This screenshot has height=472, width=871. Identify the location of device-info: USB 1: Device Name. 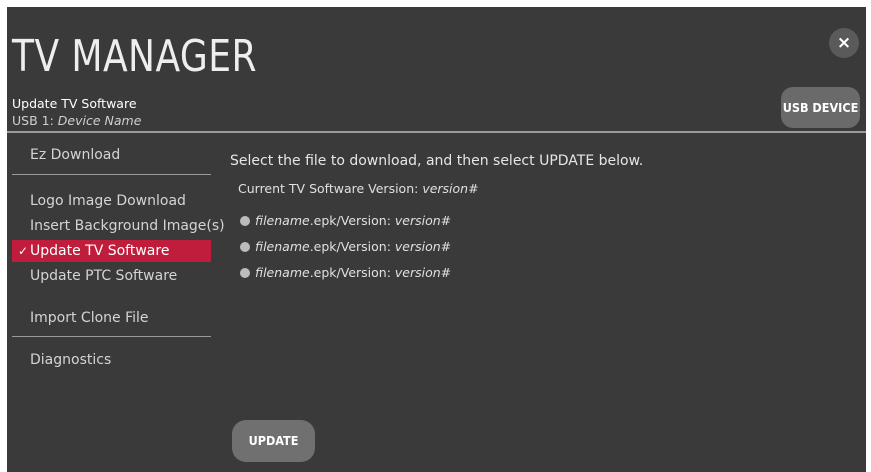
(76, 120).